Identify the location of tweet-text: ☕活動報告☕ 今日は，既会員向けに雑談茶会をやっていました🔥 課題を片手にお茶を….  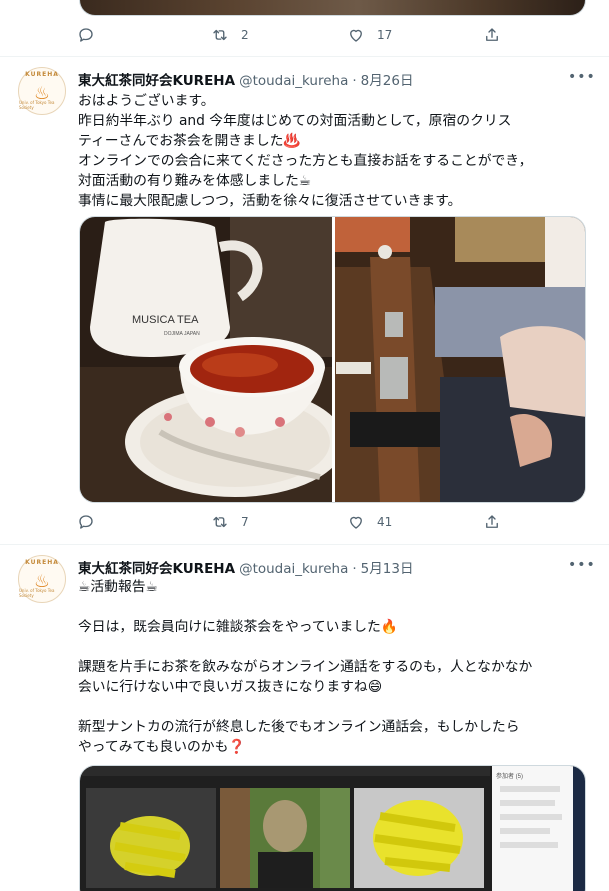
(305, 667).